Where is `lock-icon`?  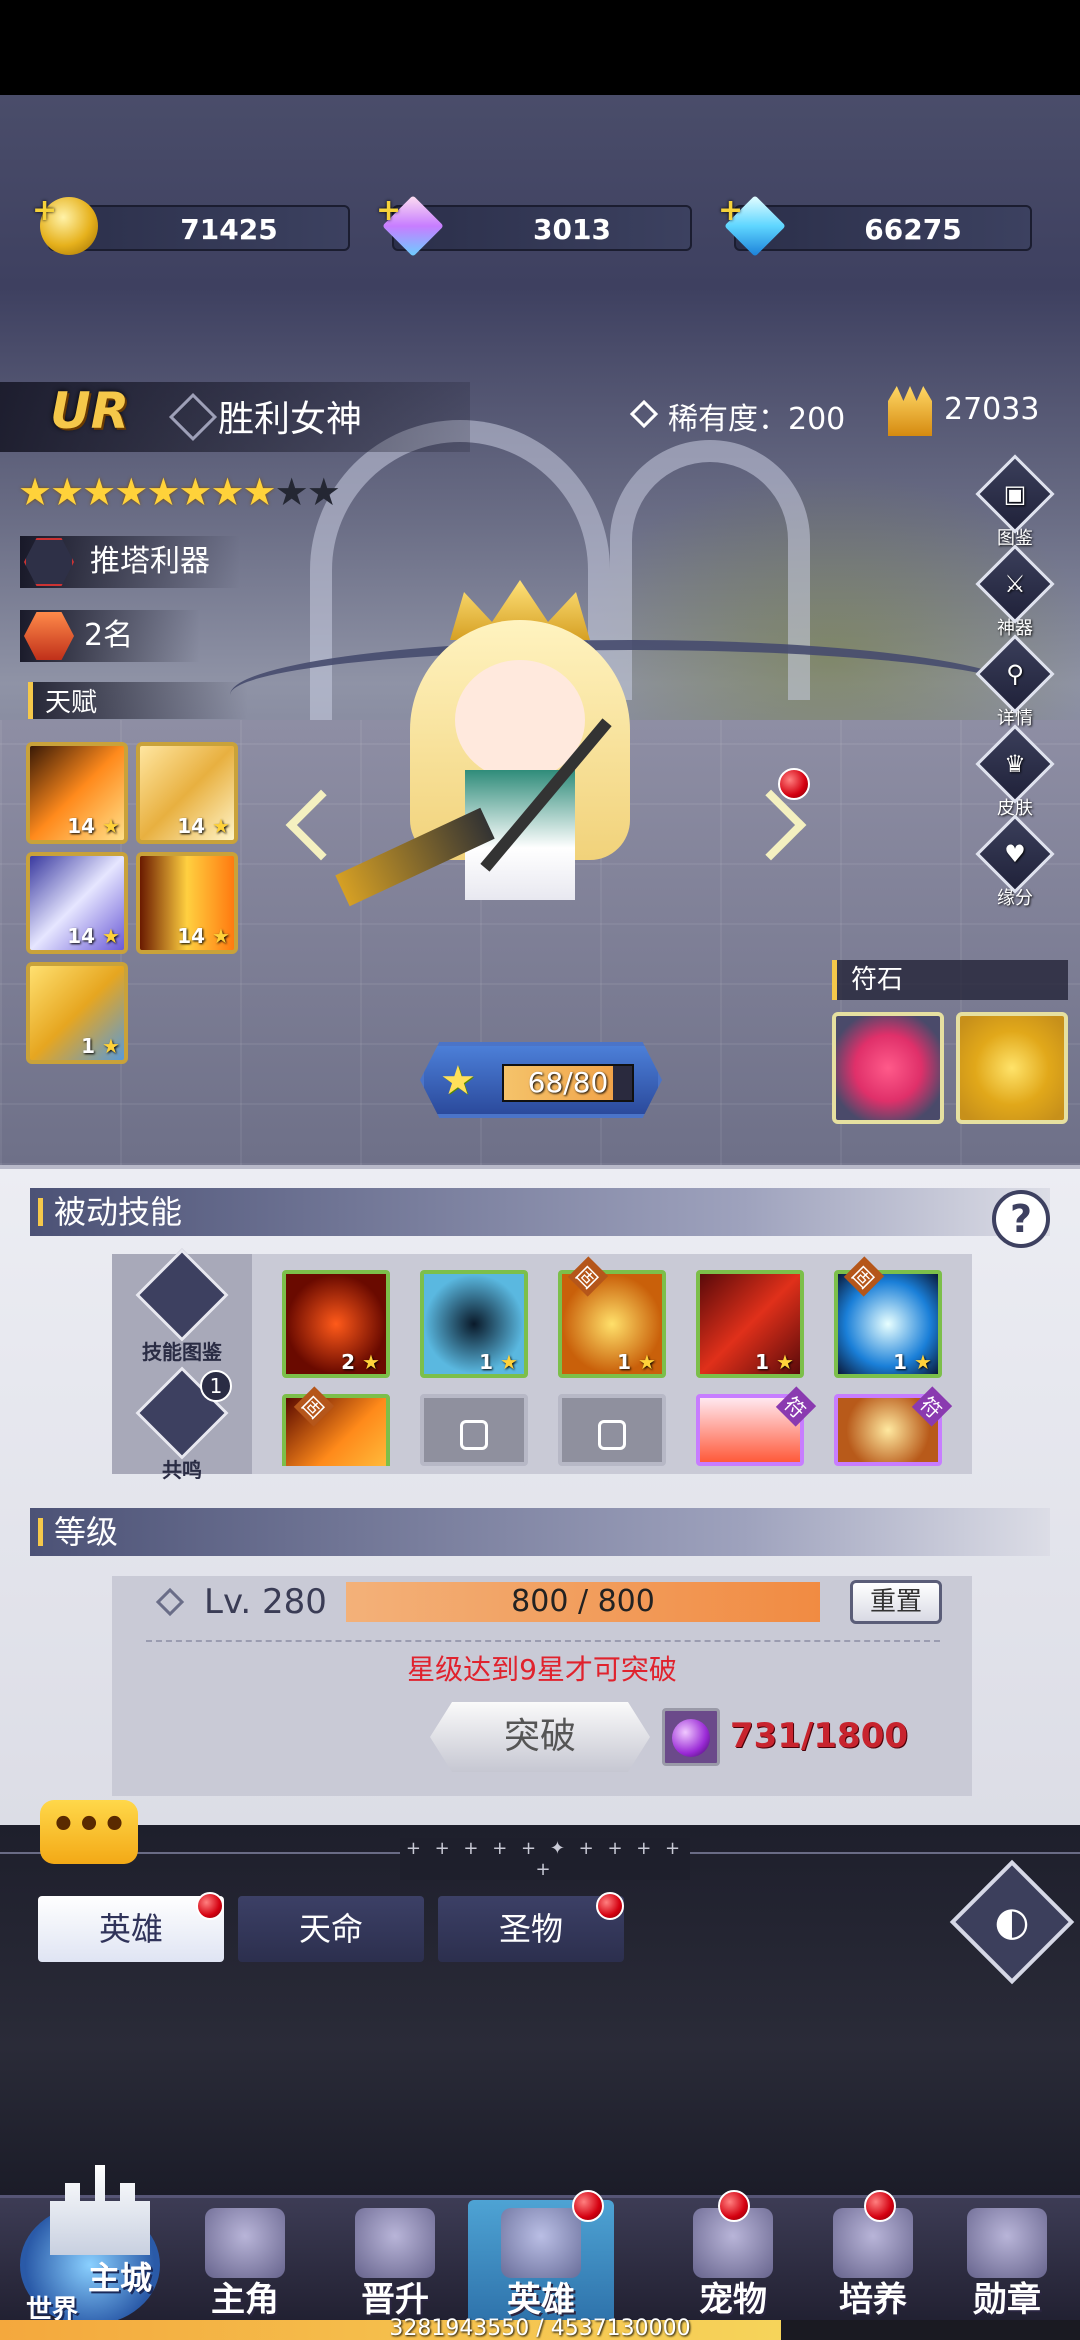 lock-icon is located at coordinates (474, 1435).